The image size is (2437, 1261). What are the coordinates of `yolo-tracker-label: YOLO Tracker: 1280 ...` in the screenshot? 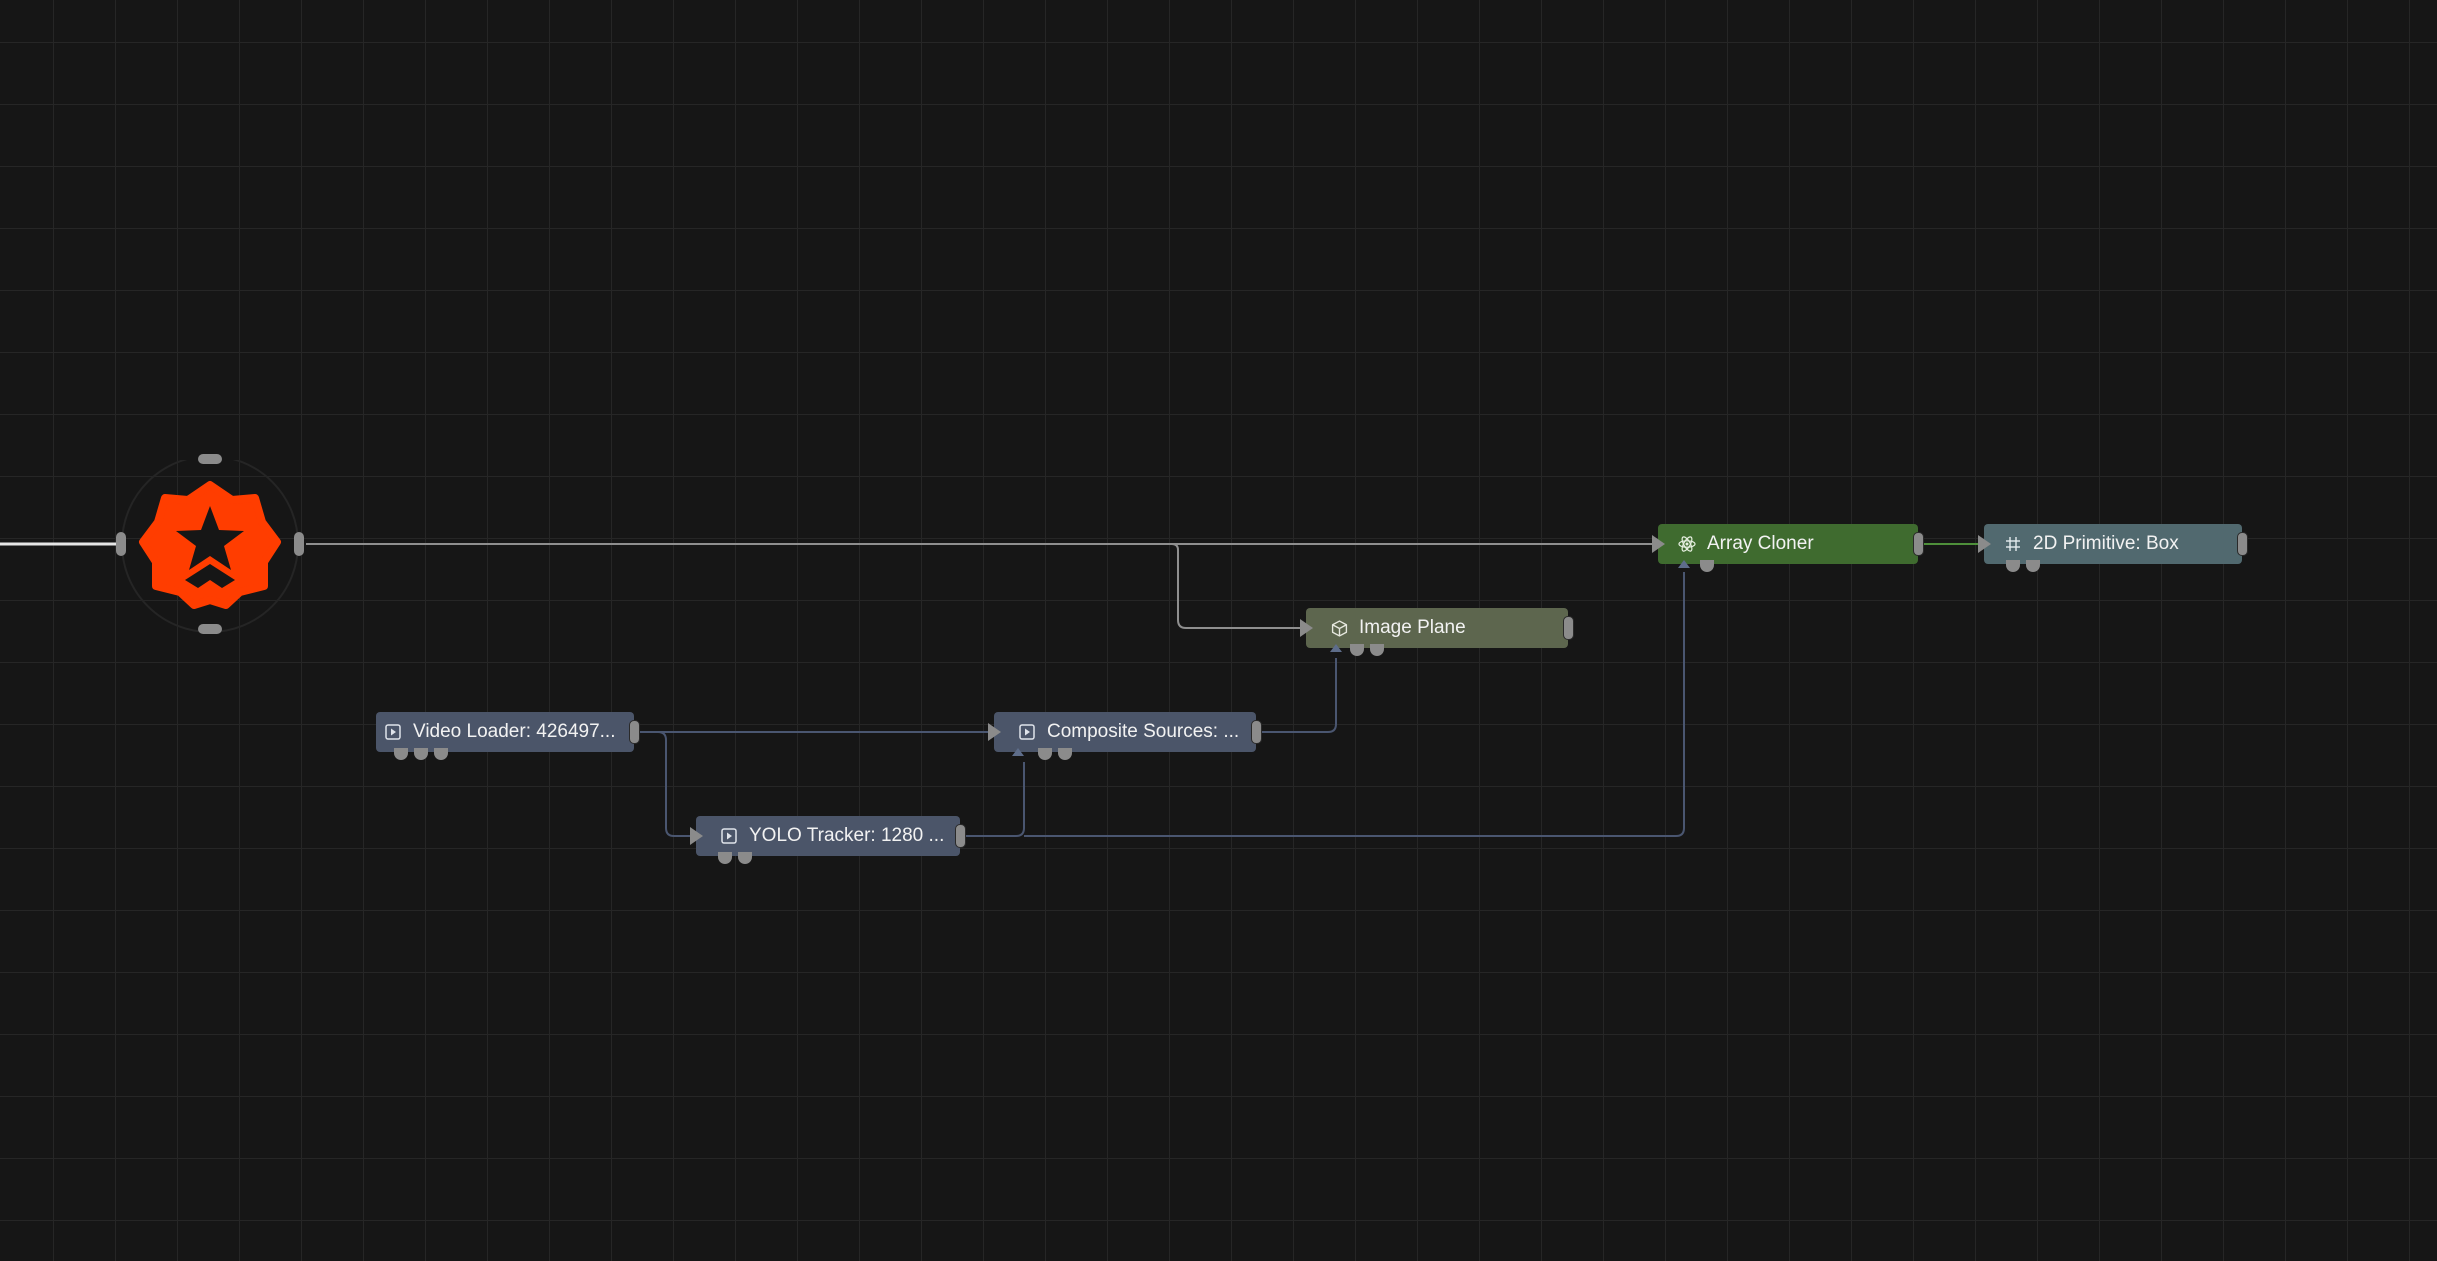 It's located at (847, 835).